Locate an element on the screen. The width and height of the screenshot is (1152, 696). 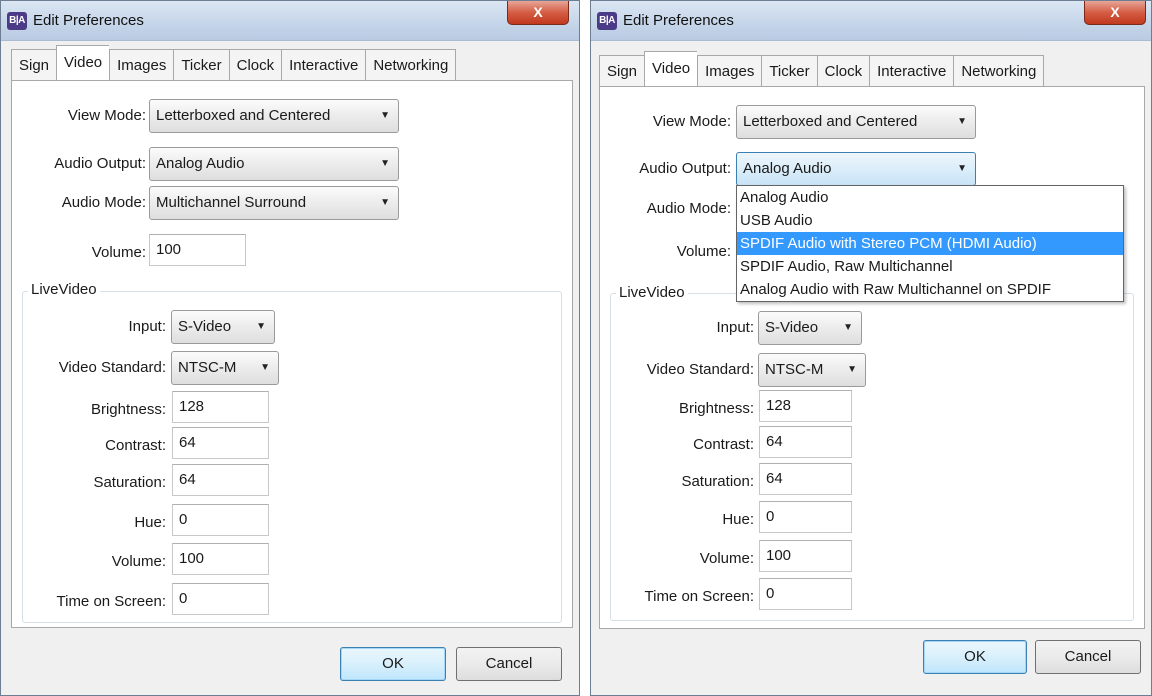
window-gap is located at coordinates (585, 348).